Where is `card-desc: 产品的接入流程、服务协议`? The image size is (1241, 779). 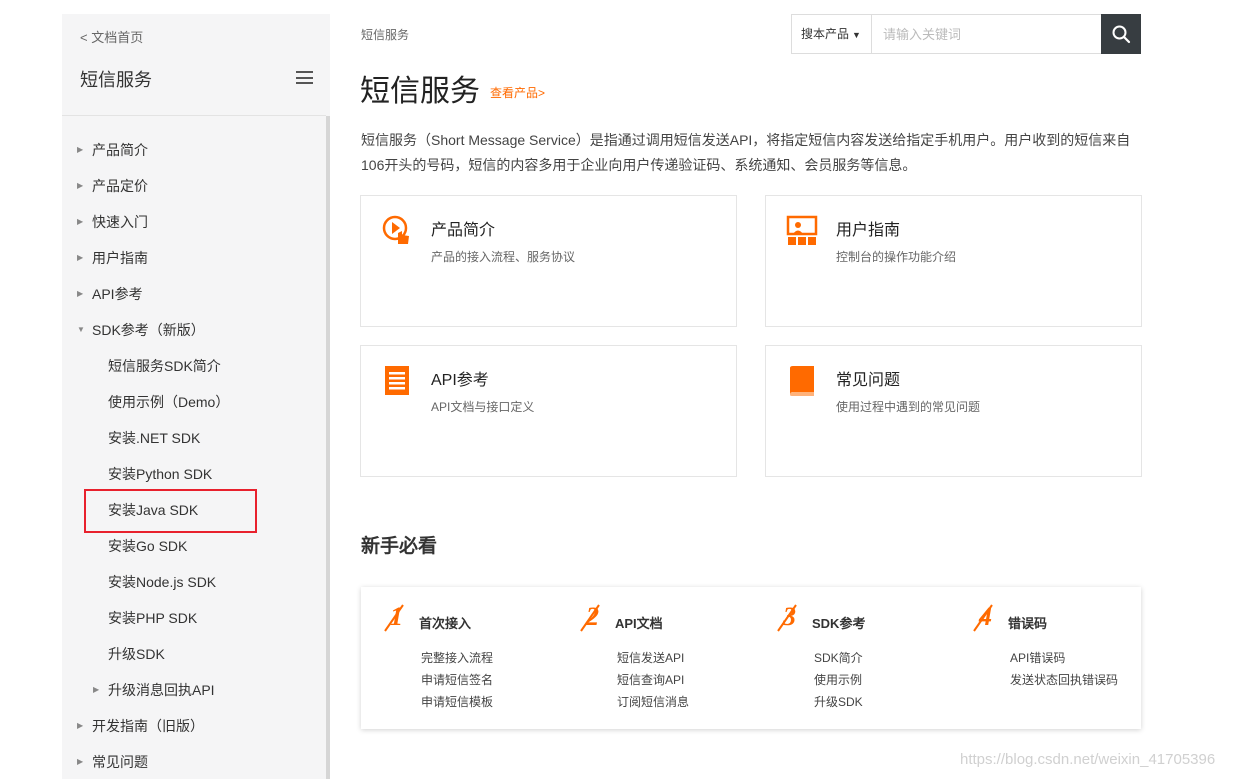
card-desc: 产品的接入流程、服务协议 is located at coordinates (503, 257).